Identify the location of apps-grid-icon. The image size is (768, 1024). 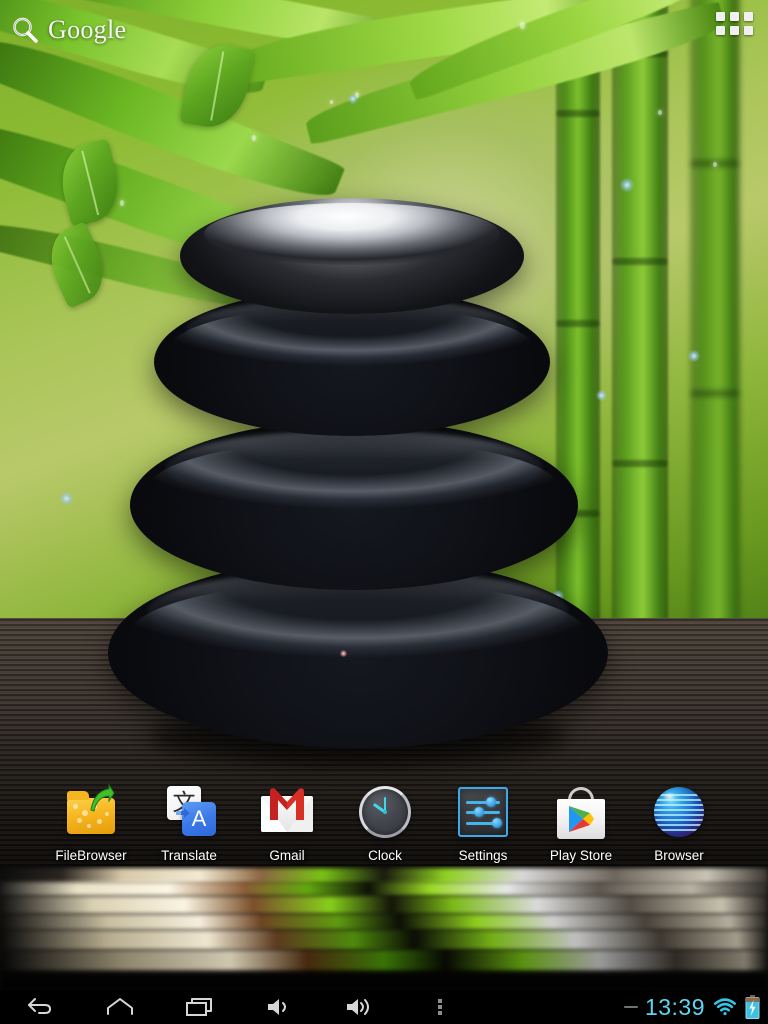
(720, 16).